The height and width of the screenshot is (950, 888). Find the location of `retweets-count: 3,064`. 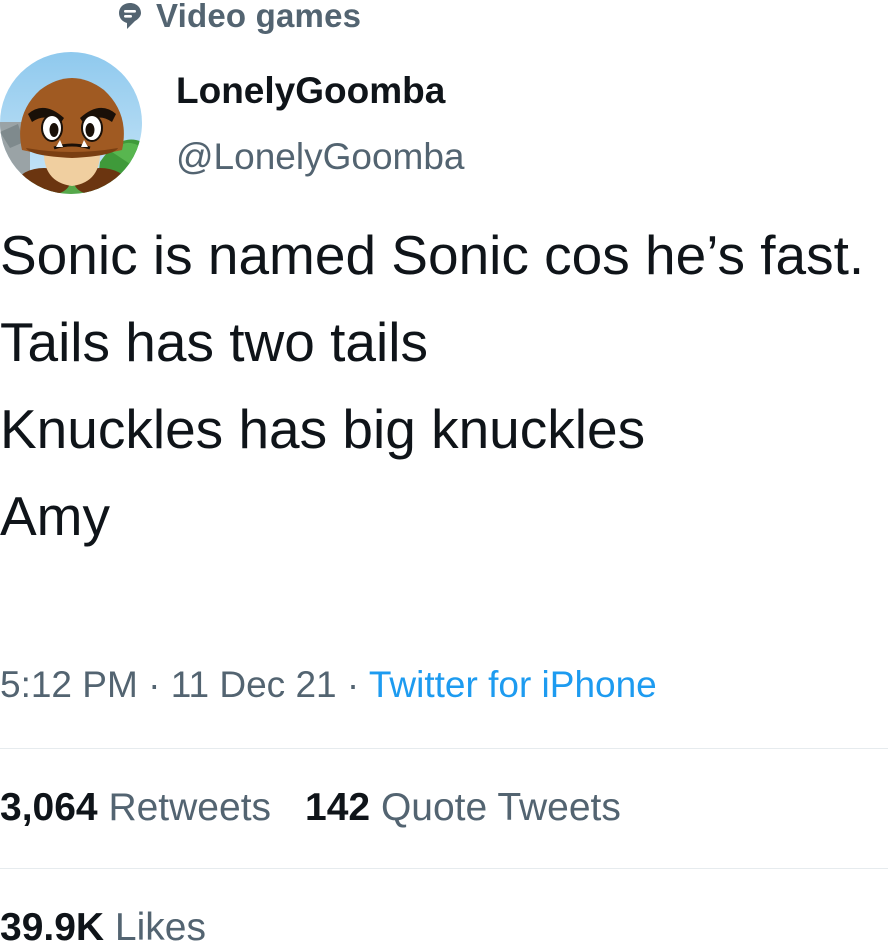

retweets-count: 3,064 is located at coordinates (49, 807).